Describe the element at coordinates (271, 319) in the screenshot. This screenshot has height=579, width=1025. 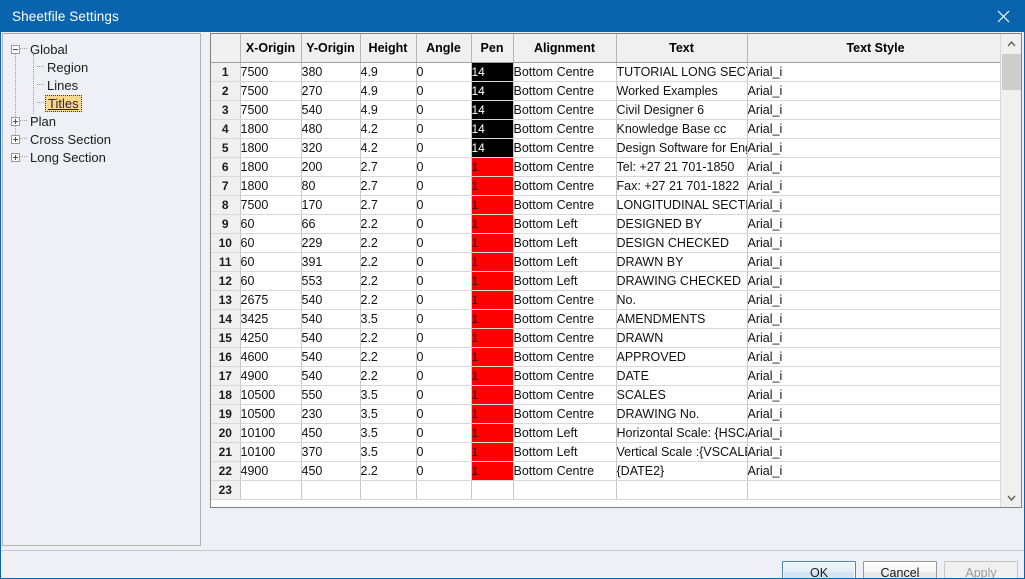
I see `cell-x-origin: 3425` at that location.